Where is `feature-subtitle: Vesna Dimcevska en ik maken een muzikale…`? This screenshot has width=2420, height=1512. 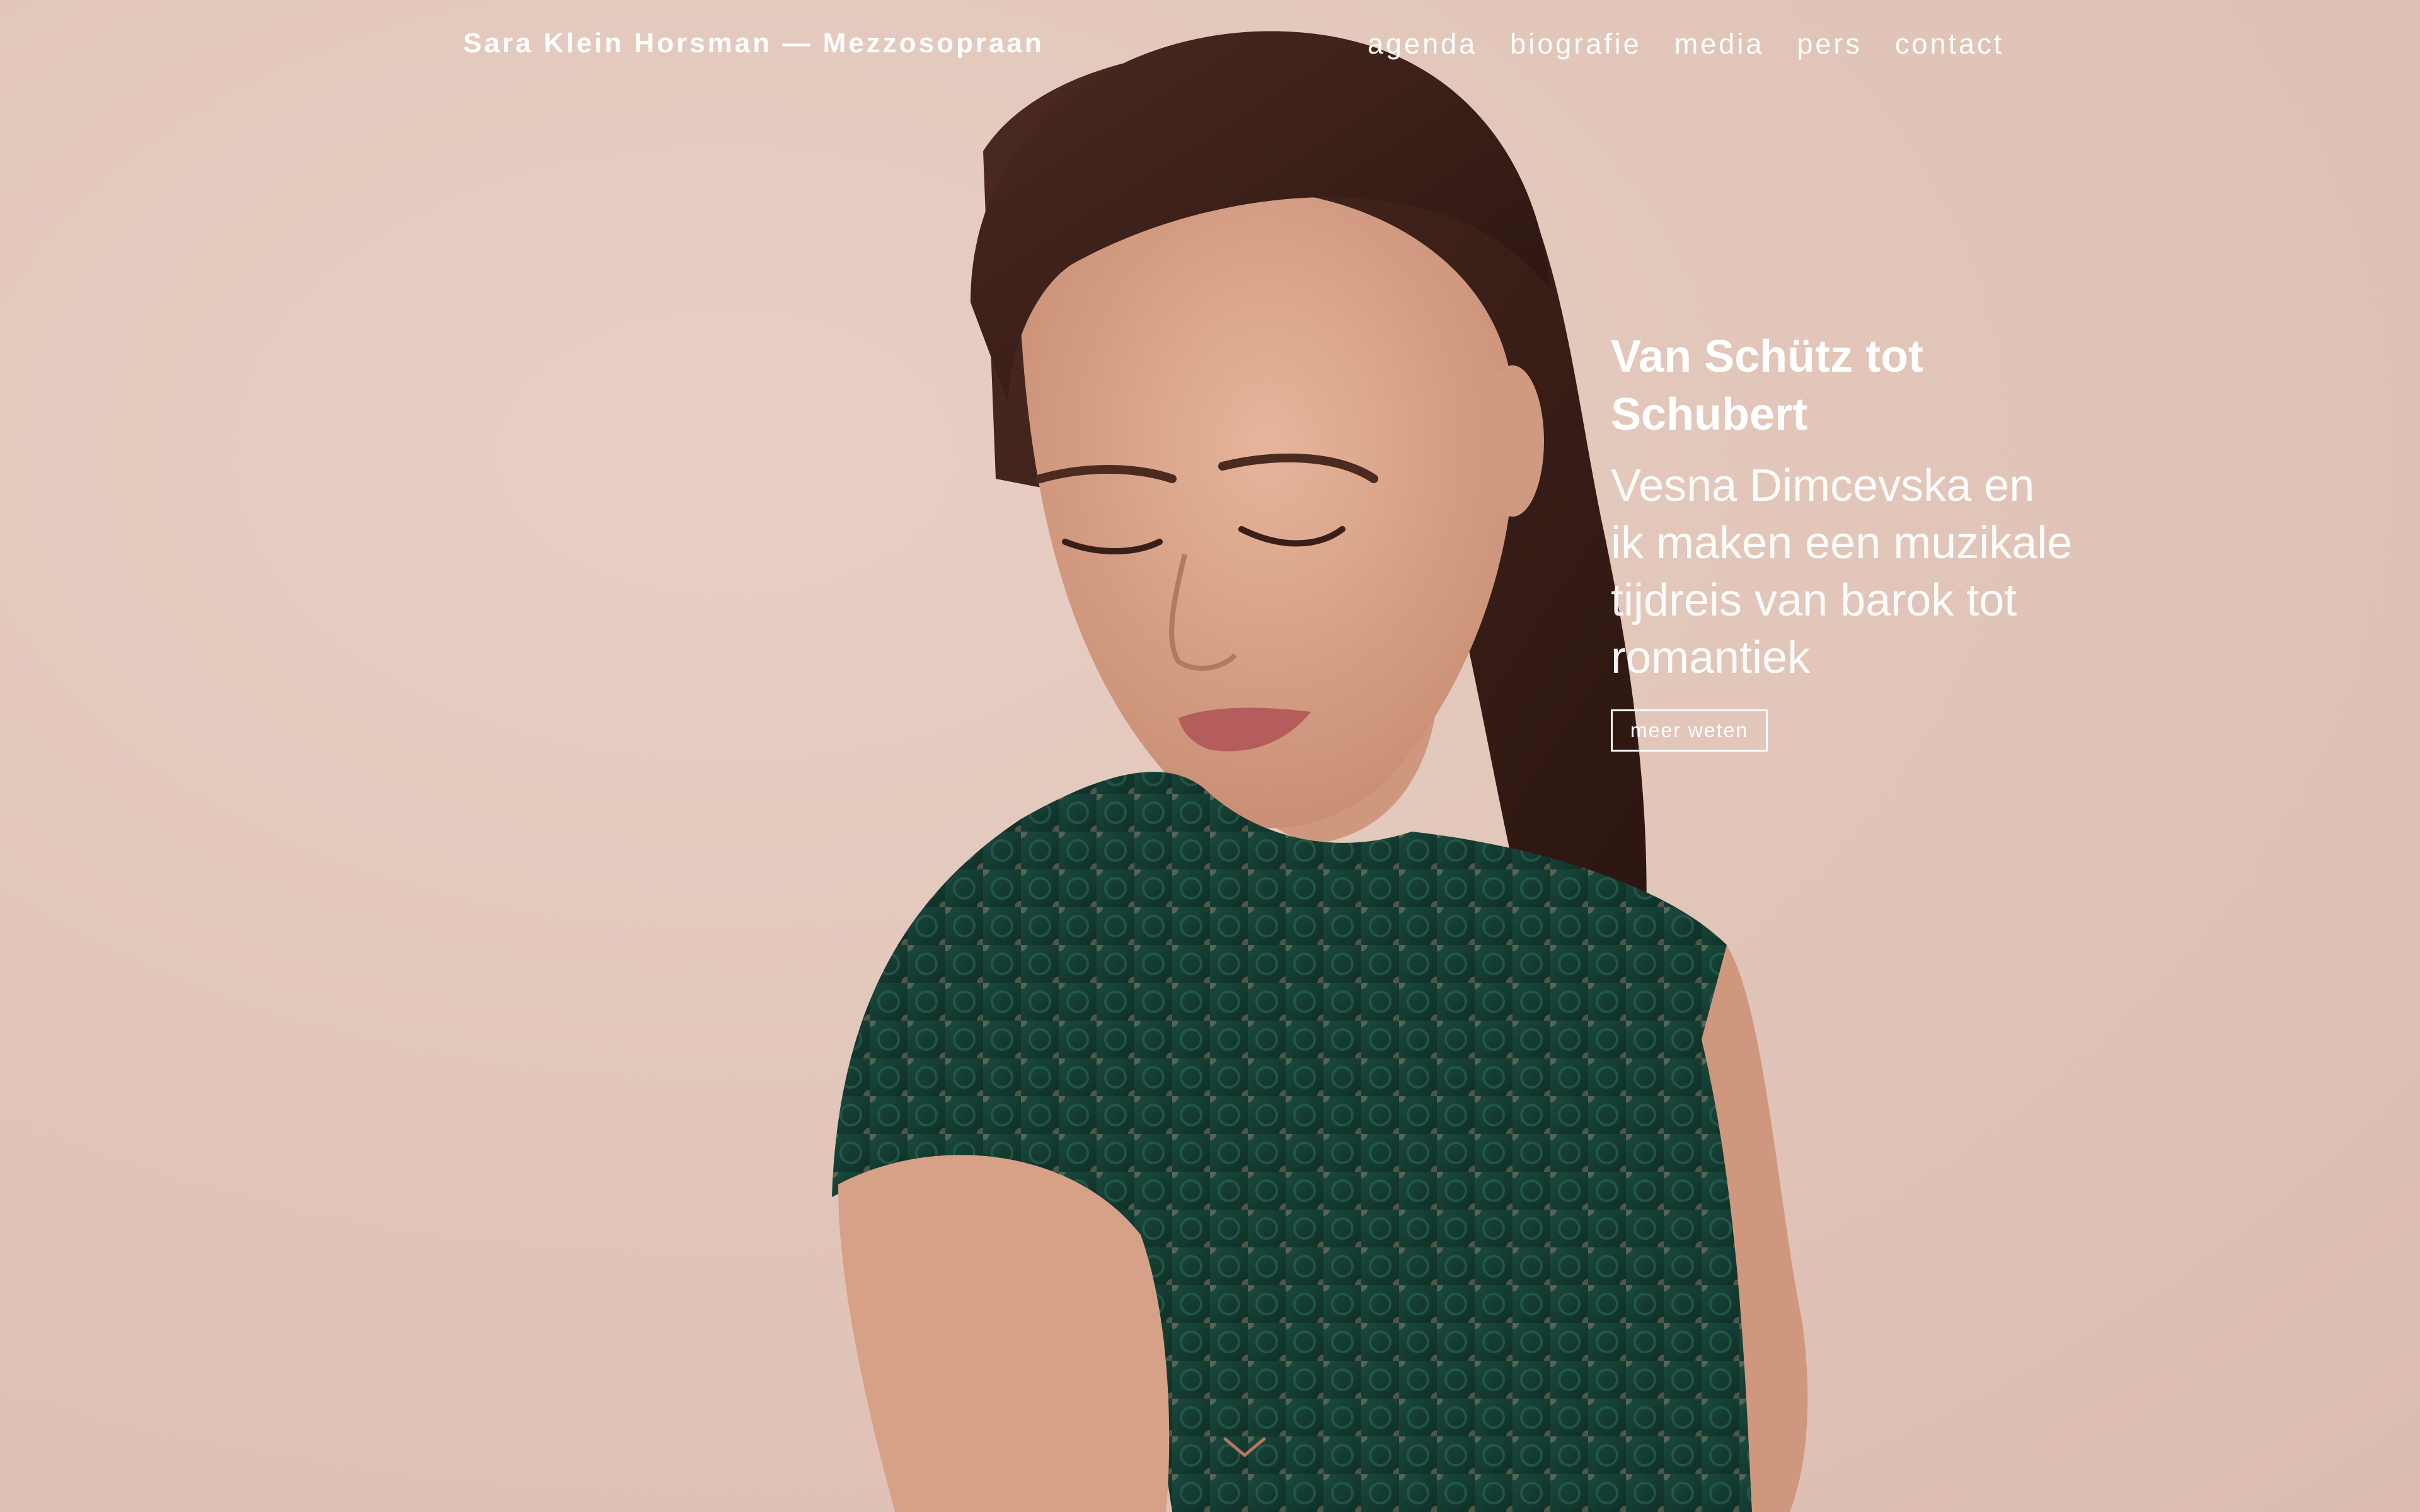
feature-subtitle: Vesna Dimcevska en ik maken een muzikale… is located at coordinates (1842, 572).